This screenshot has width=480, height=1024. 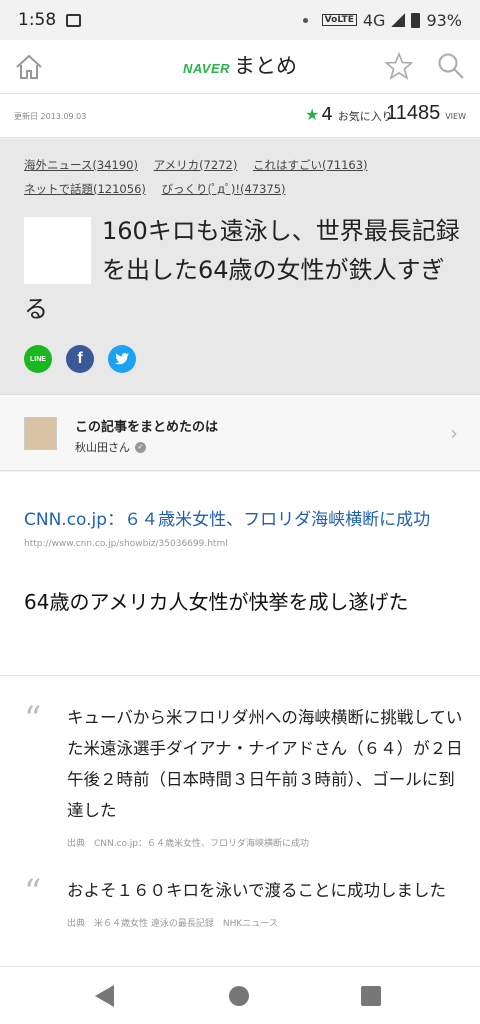 What do you see at coordinates (305, 20) in the screenshot?
I see `notification-dot-icon` at bounding box center [305, 20].